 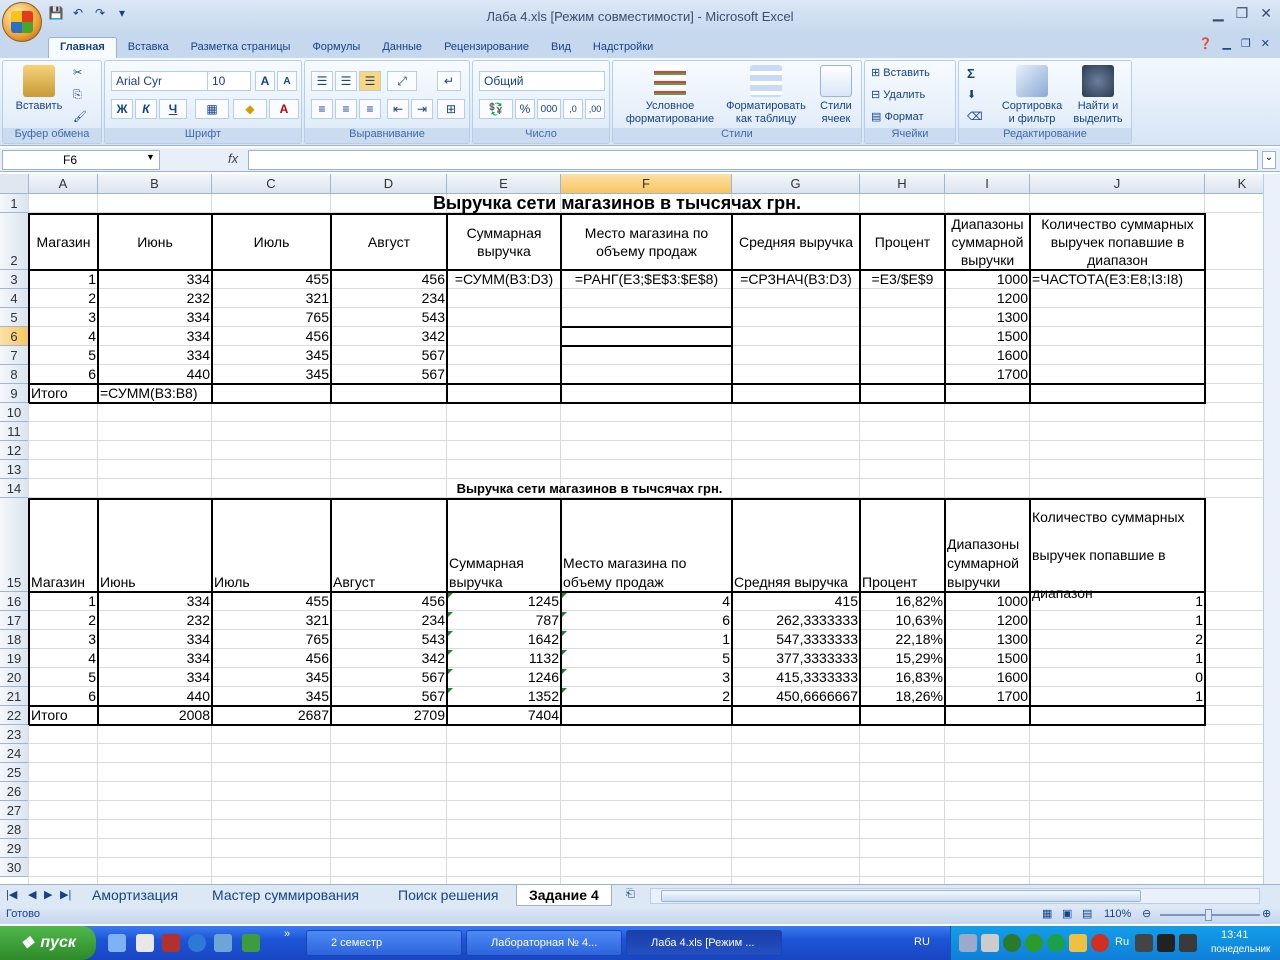 What do you see at coordinates (902, 545) in the screenshot?
I see `table2-header: Процент` at bounding box center [902, 545].